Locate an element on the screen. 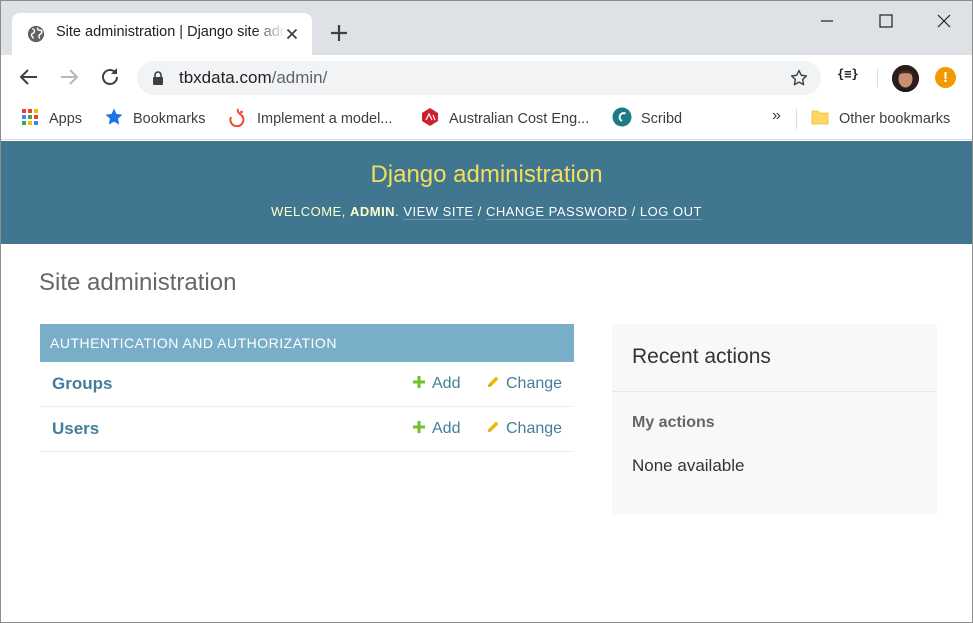 Image resolution: width=973 pixels, height=623 pixels. period: . is located at coordinates (397, 211).